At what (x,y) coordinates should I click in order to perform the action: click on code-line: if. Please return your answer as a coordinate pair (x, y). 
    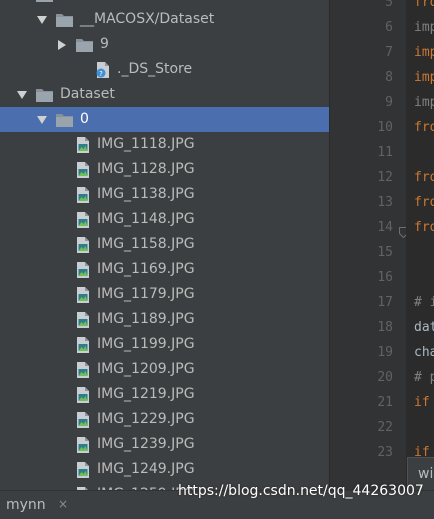
    Looking at the image, I should click on (422, 402).